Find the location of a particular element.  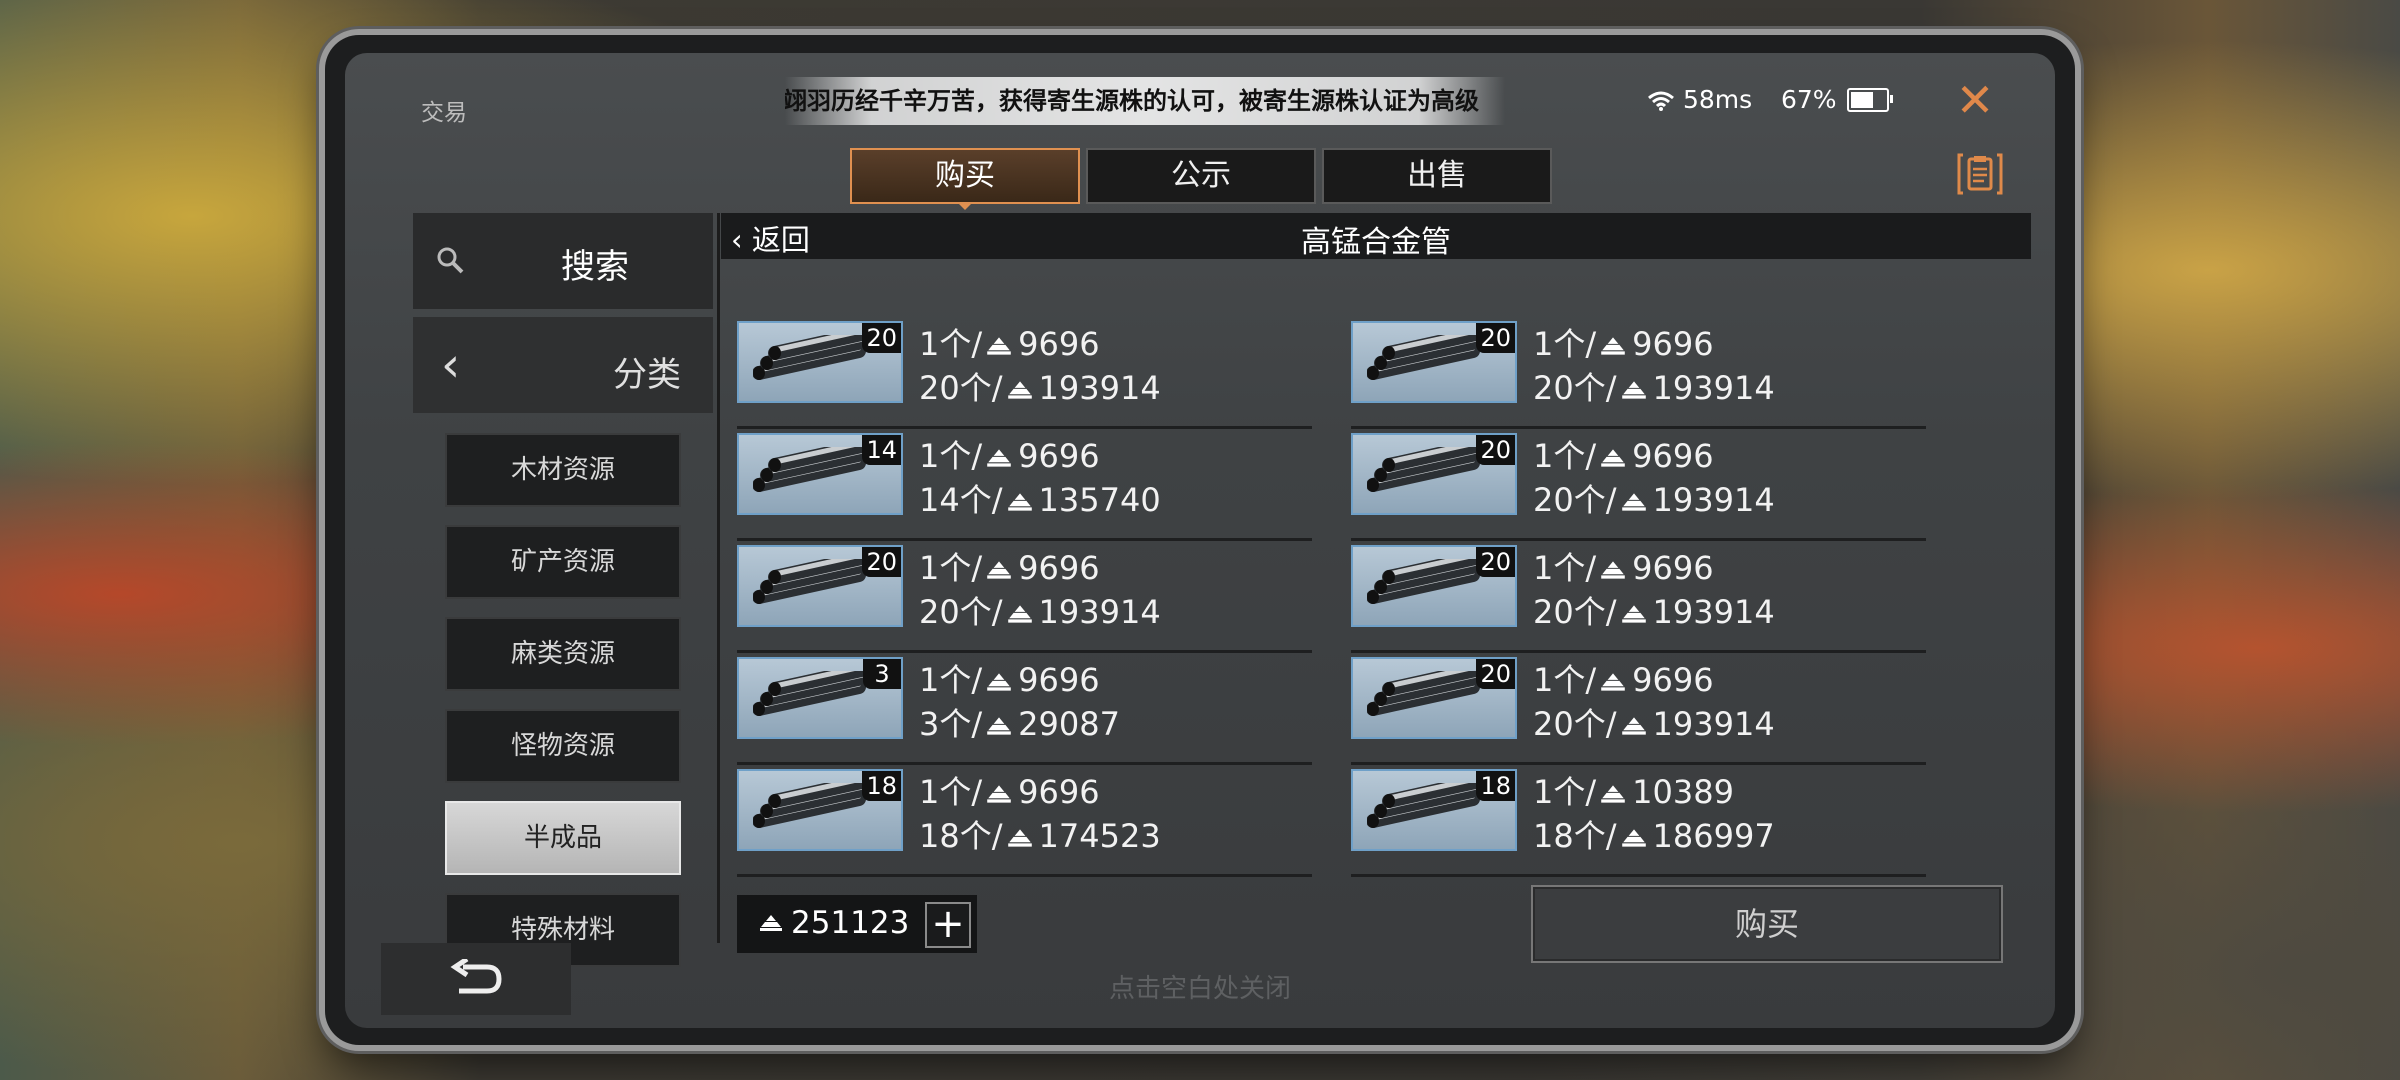

category-toggle: ‹ 分类 is located at coordinates (563, 365).